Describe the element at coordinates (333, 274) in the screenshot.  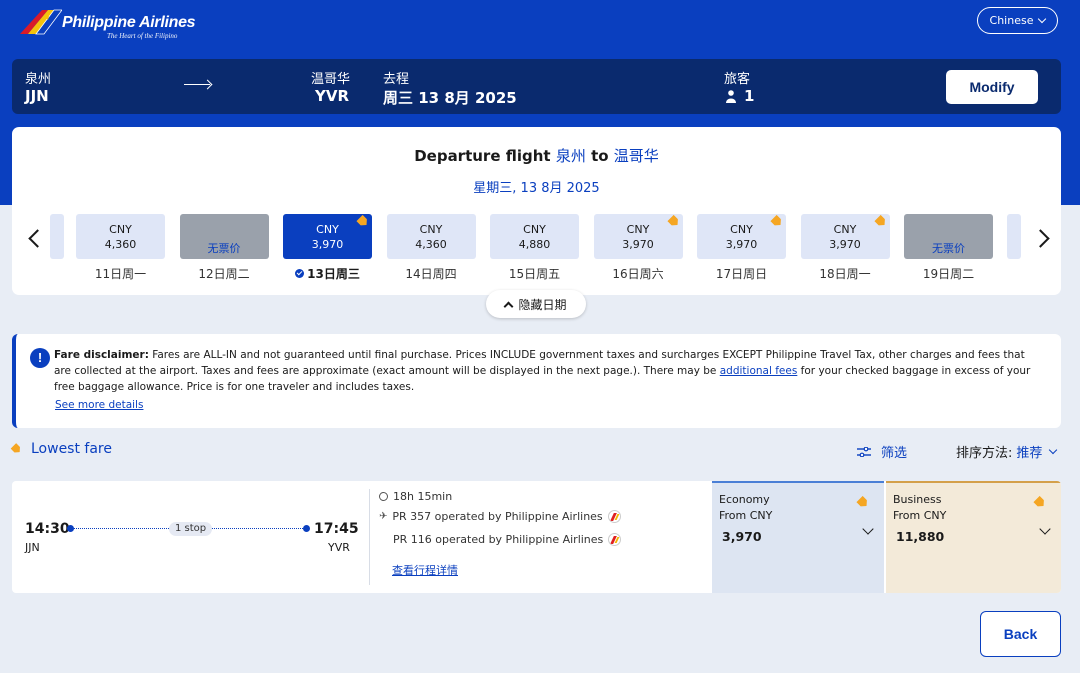
I see `date-label-text: 13日周三` at that location.